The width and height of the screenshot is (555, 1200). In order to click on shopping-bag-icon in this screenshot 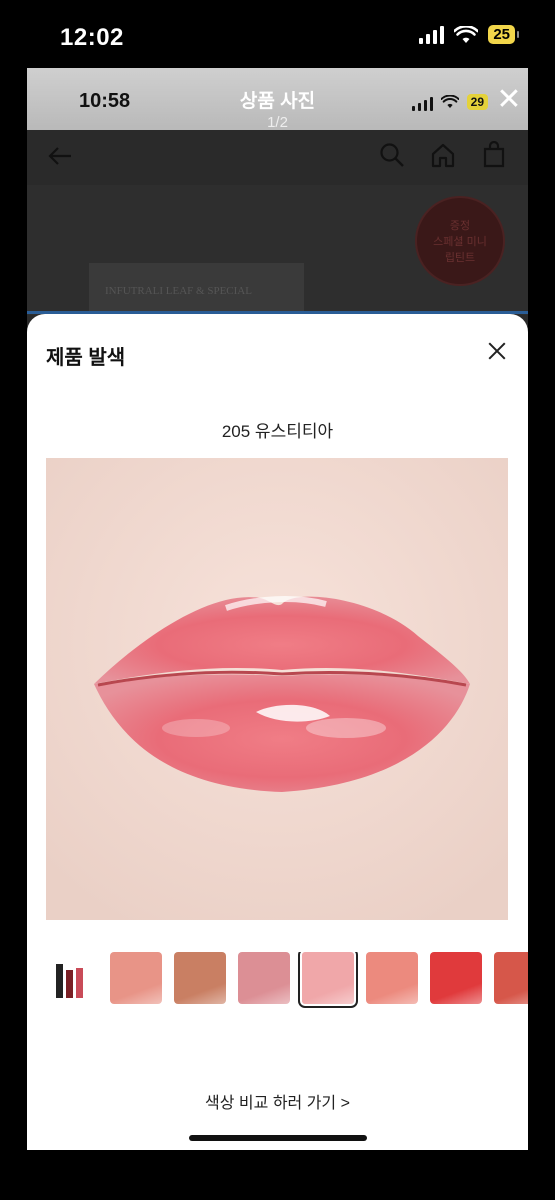, I will do `click(494, 154)`.